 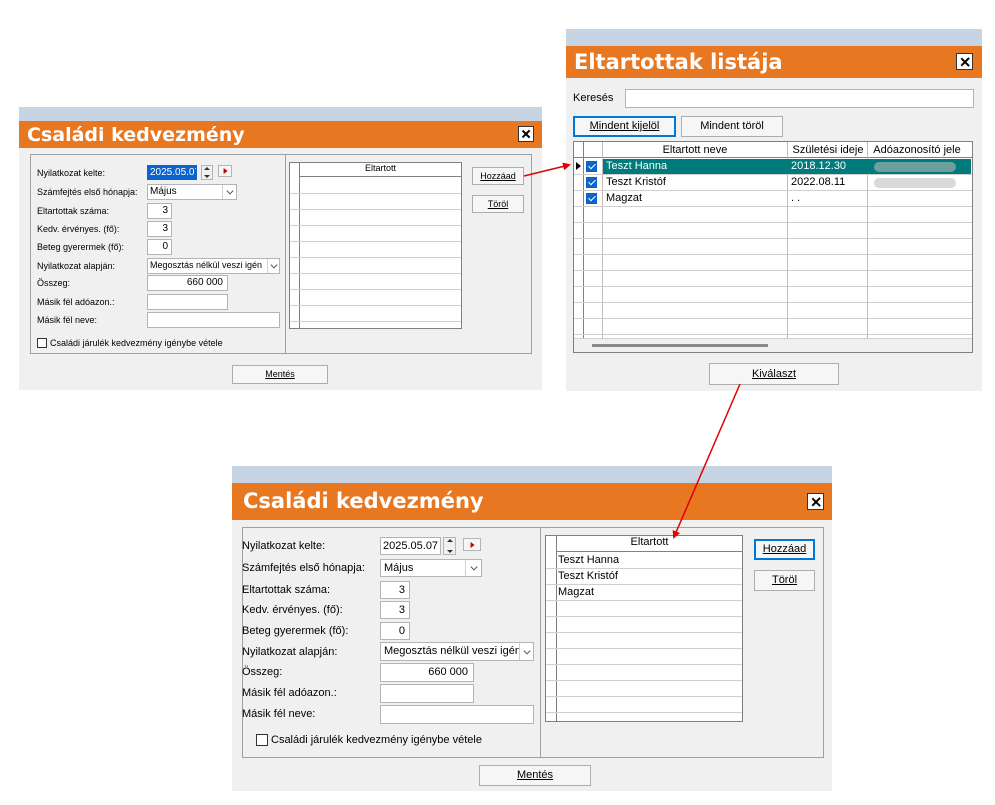 I want to click on annotation-arrows, so click(x=632, y=350).